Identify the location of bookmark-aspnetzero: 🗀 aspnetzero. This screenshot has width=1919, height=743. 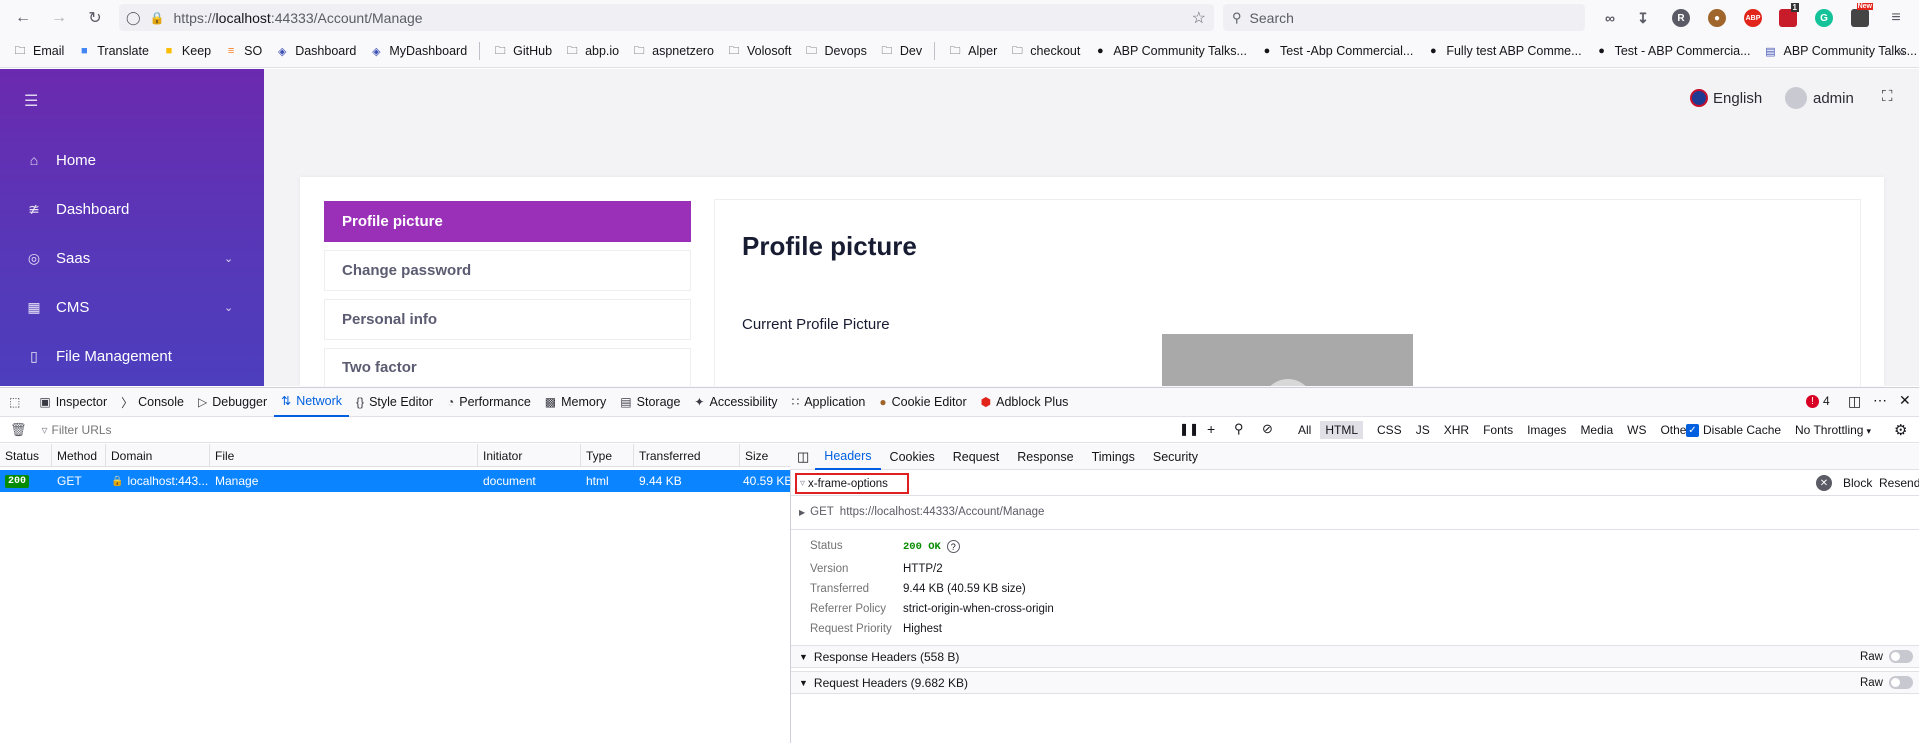
(672, 51).